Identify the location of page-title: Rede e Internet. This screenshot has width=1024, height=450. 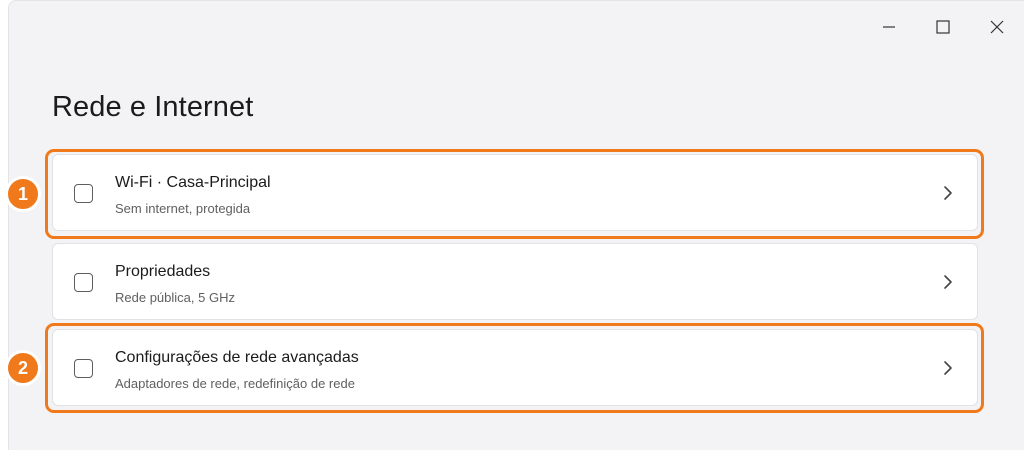
(153, 107).